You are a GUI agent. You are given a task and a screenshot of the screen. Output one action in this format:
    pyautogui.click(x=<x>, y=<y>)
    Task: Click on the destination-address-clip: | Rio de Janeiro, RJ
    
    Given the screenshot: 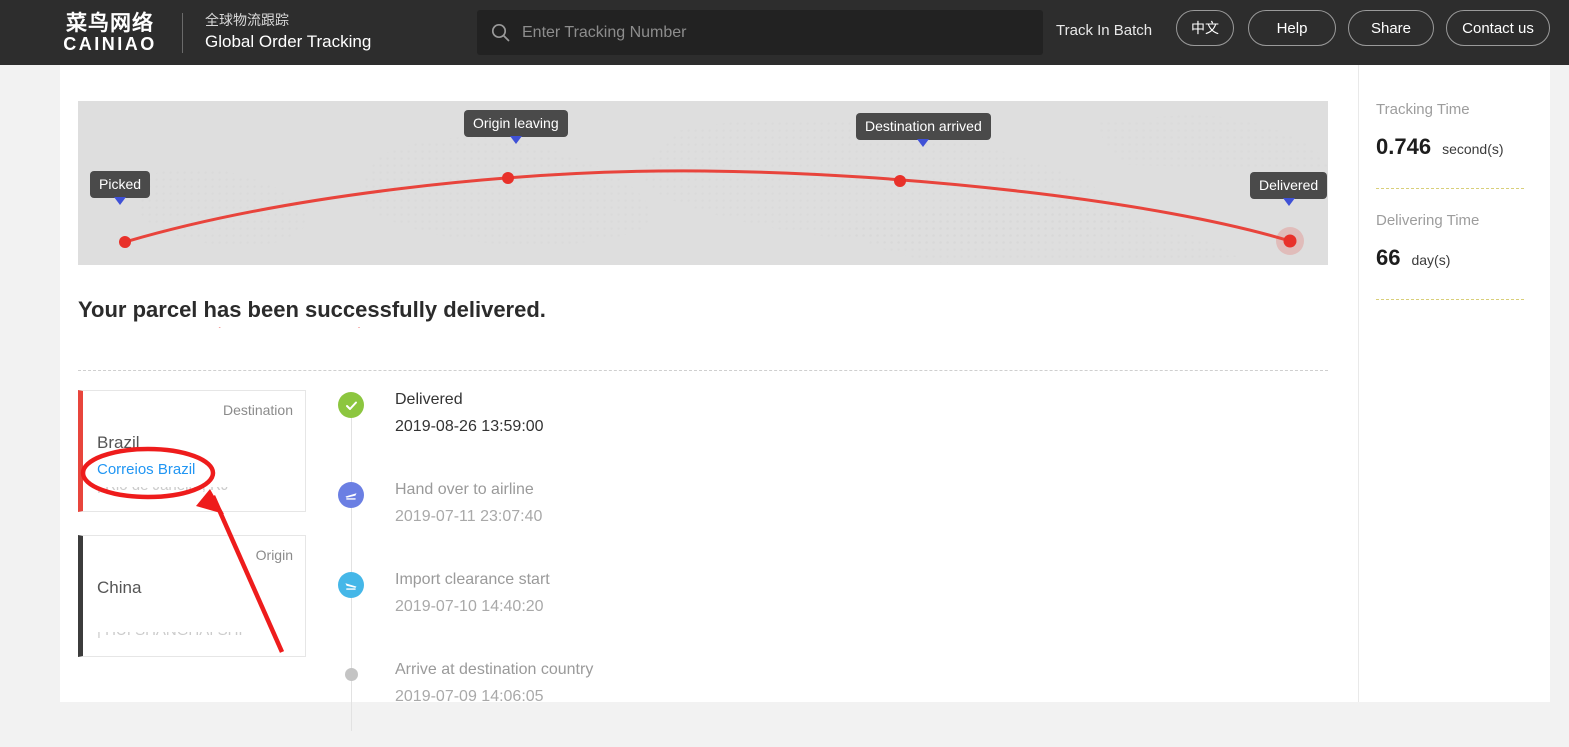 What is the action you would take?
    pyautogui.click(x=192, y=493)
    